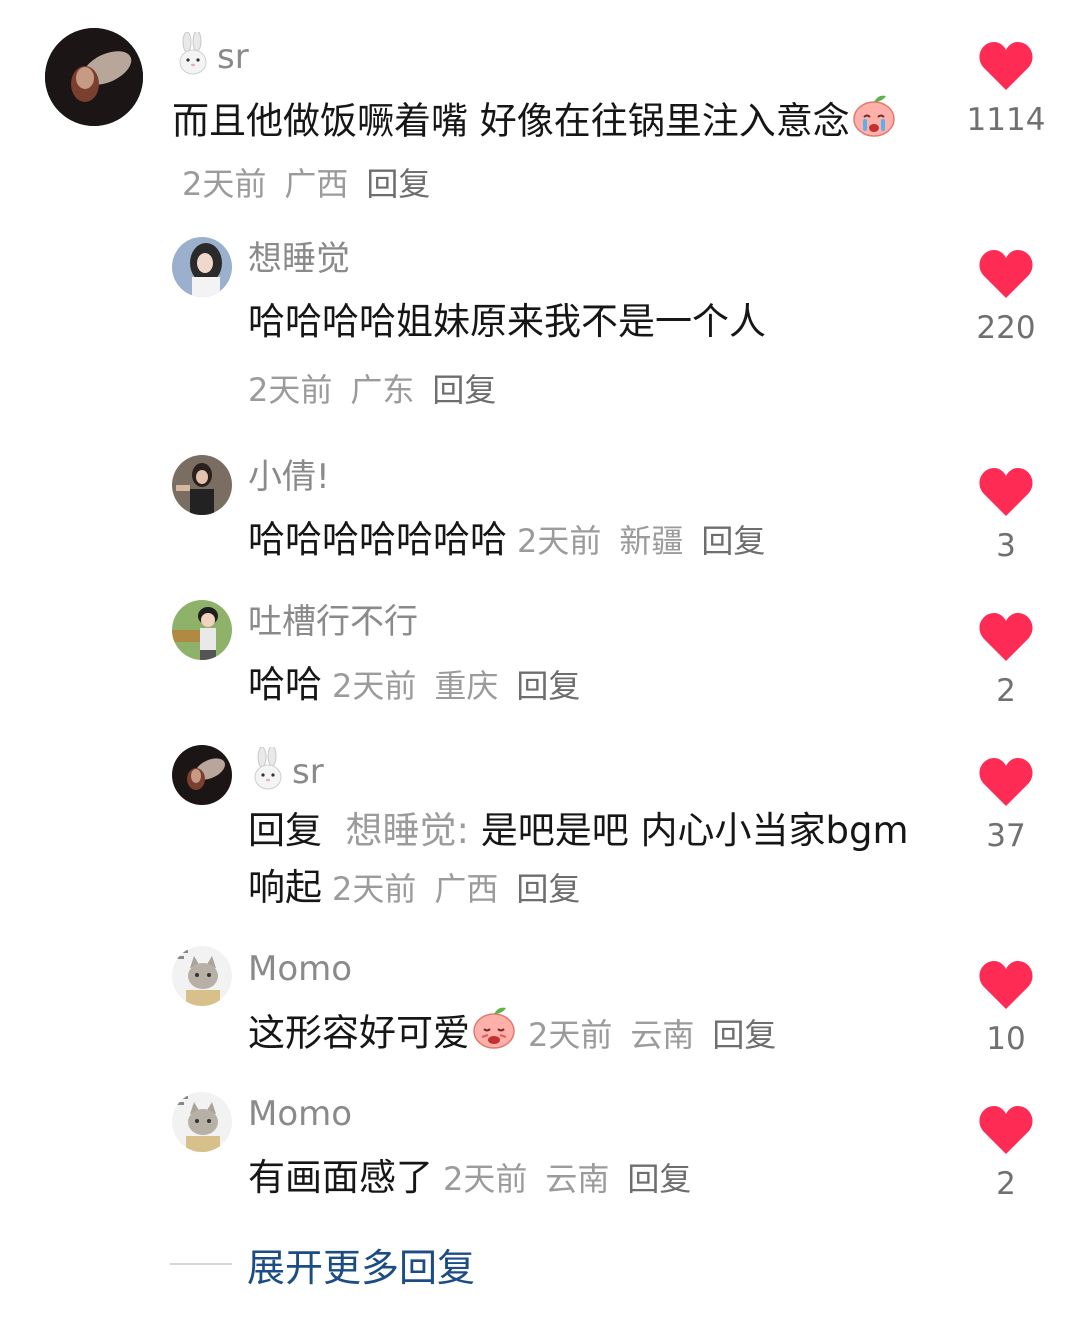 The height and width of the screenshot is (1333, 1080). What do you see at coordinates (201, 1264) in the screenshot?
I see `divider` at bounding box center [201, 1264].